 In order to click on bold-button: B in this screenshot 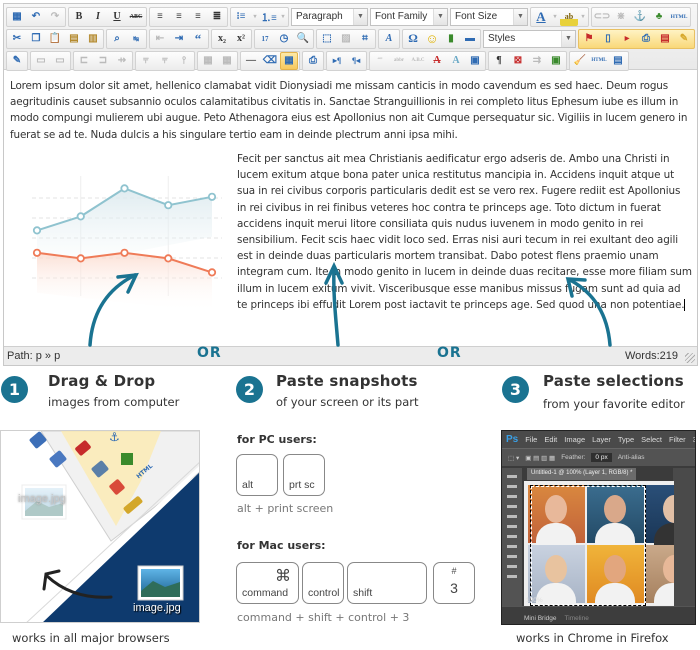, I will do `click(79, 17)`.